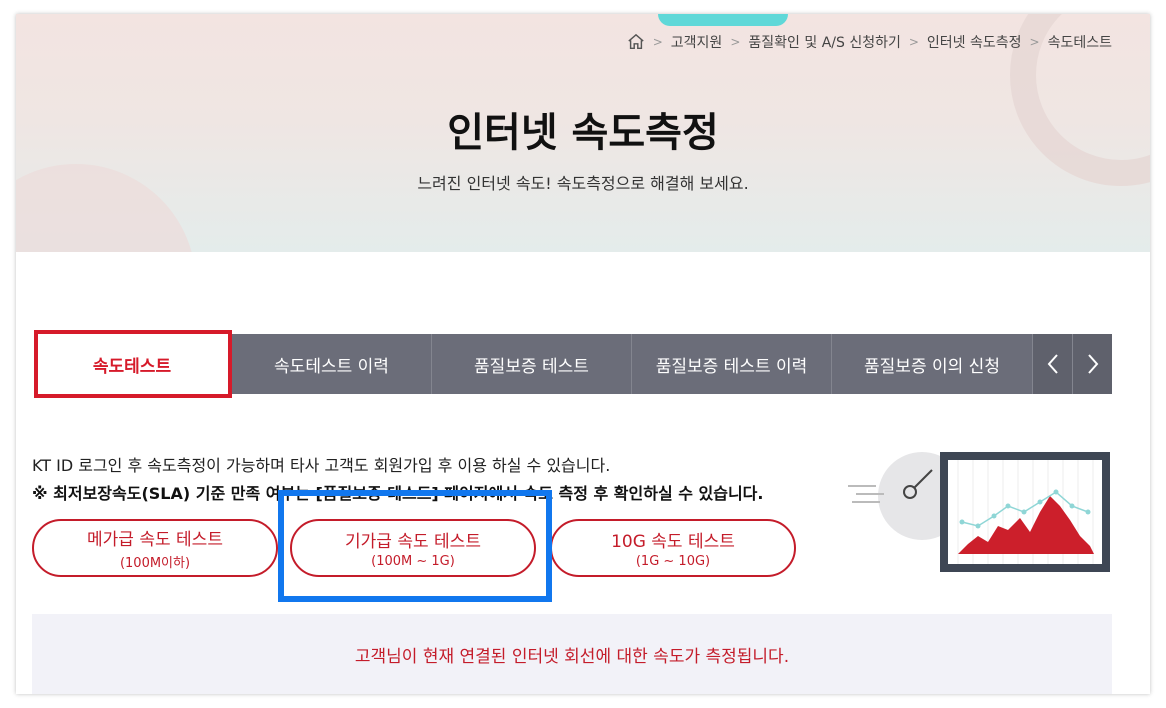 Image resolution: width=1166 pixels, height=708 pixels. I want to click on breadcrumb-item-current: 속도테스트, so click(1080, 42).